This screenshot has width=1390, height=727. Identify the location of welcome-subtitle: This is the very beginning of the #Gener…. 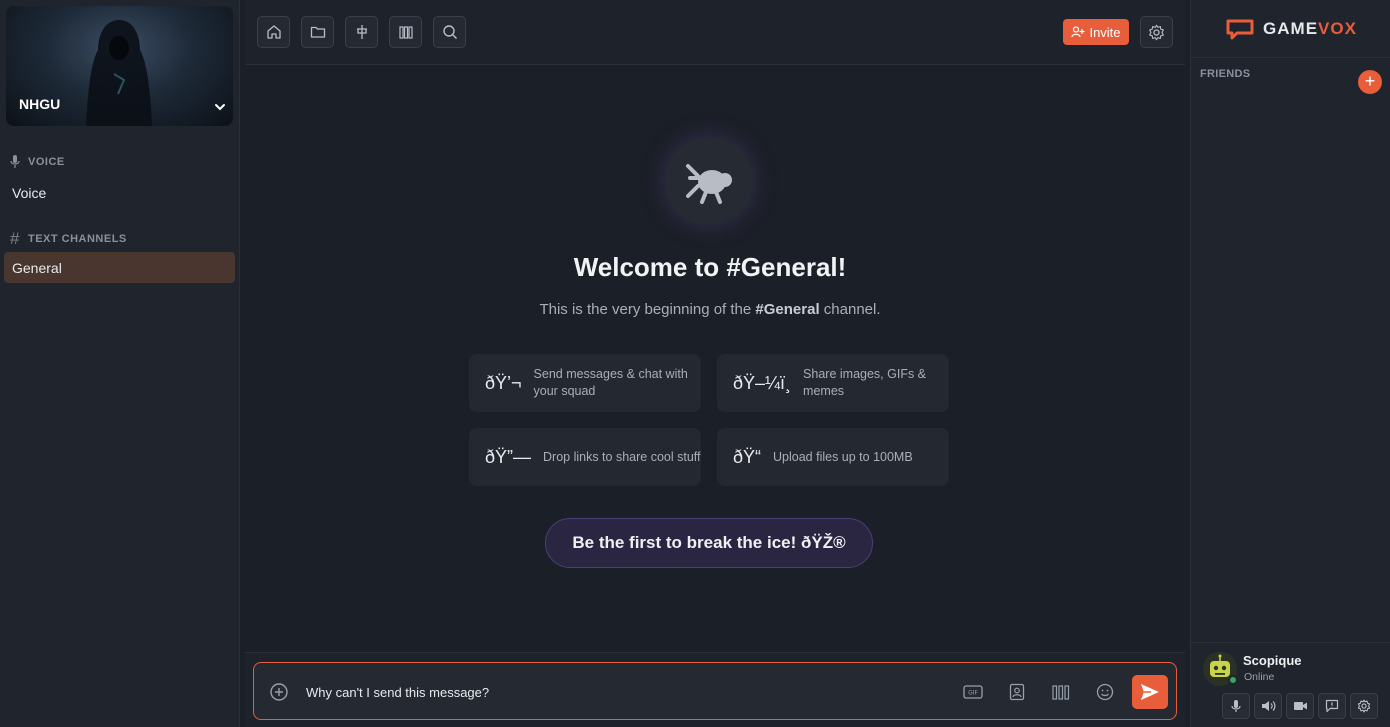
(710, 309).